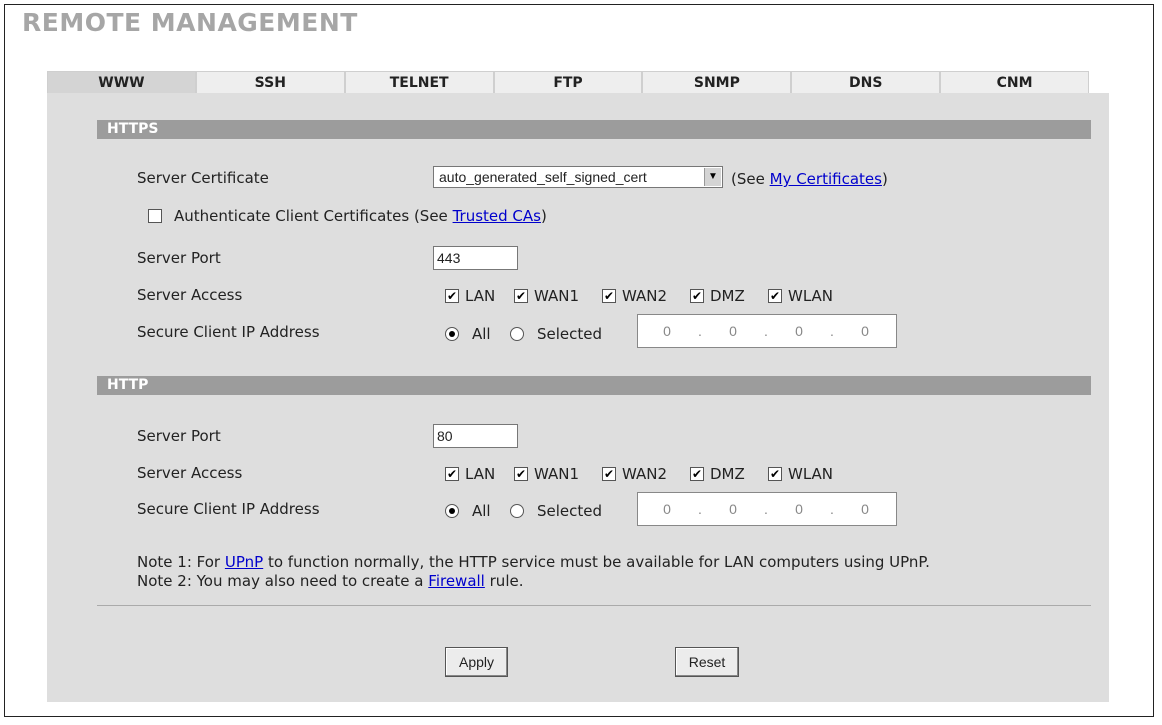  I want to click on trusted-cas-link: Trusted CAs, so click(497, 216).